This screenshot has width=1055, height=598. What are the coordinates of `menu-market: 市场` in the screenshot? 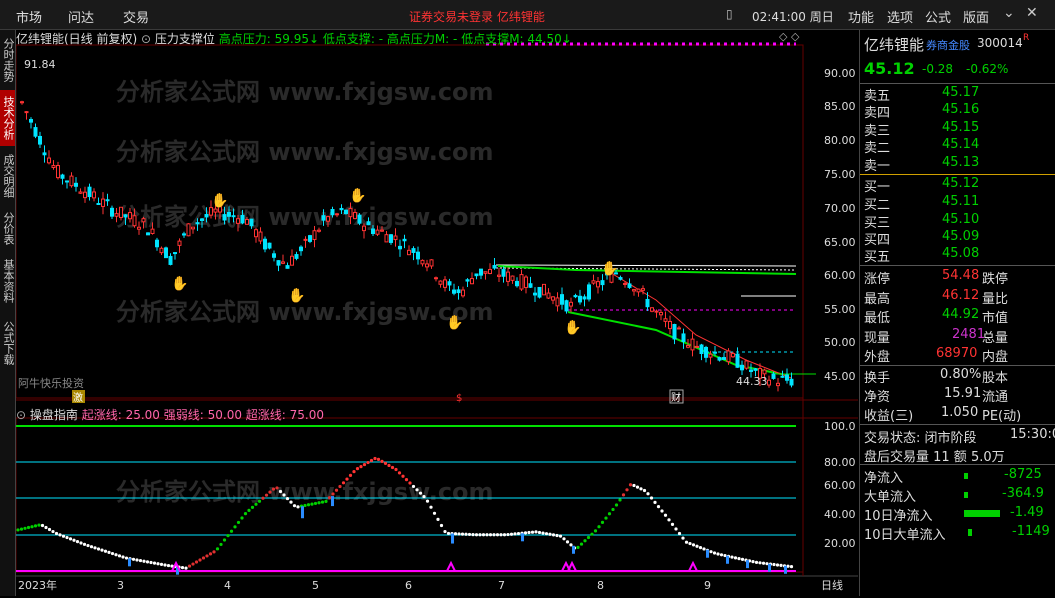 It's located at (29, 16).